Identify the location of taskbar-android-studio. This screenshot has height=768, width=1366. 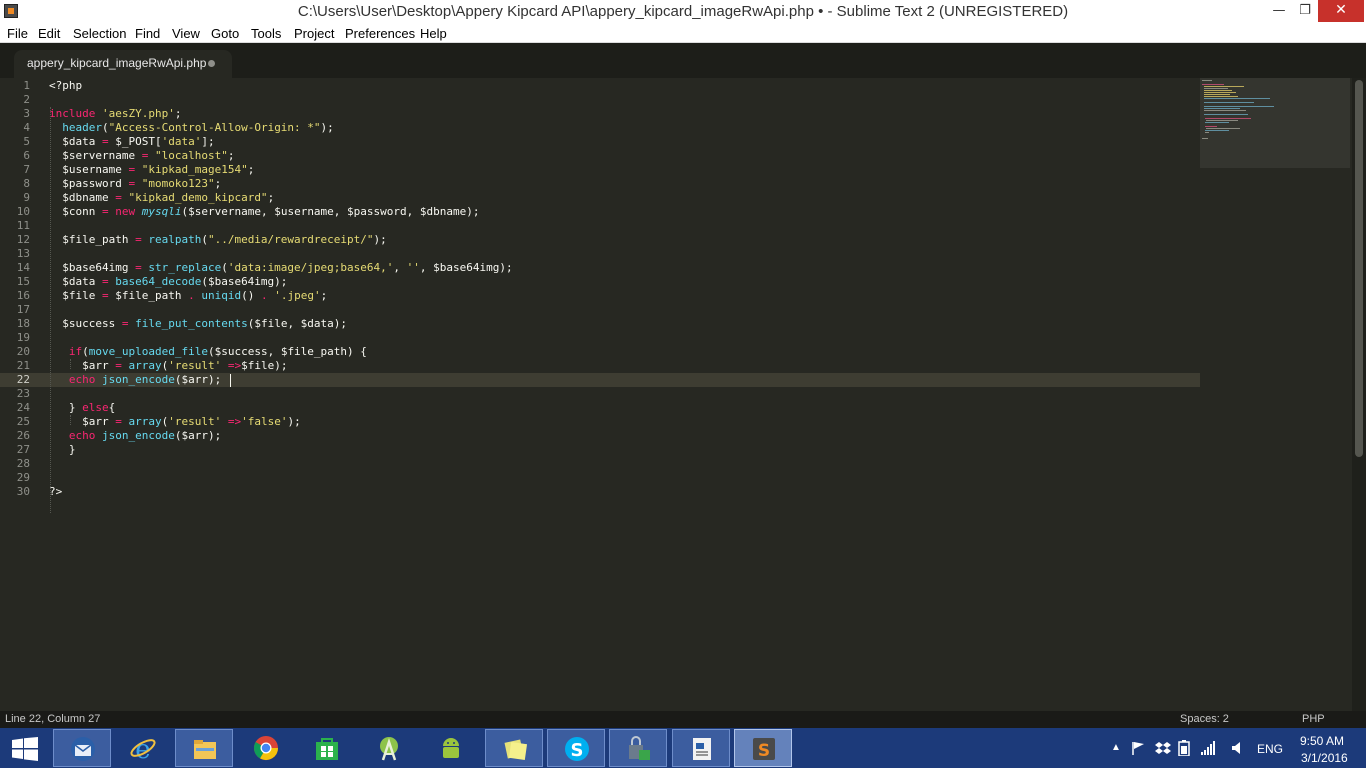
(389, 748).